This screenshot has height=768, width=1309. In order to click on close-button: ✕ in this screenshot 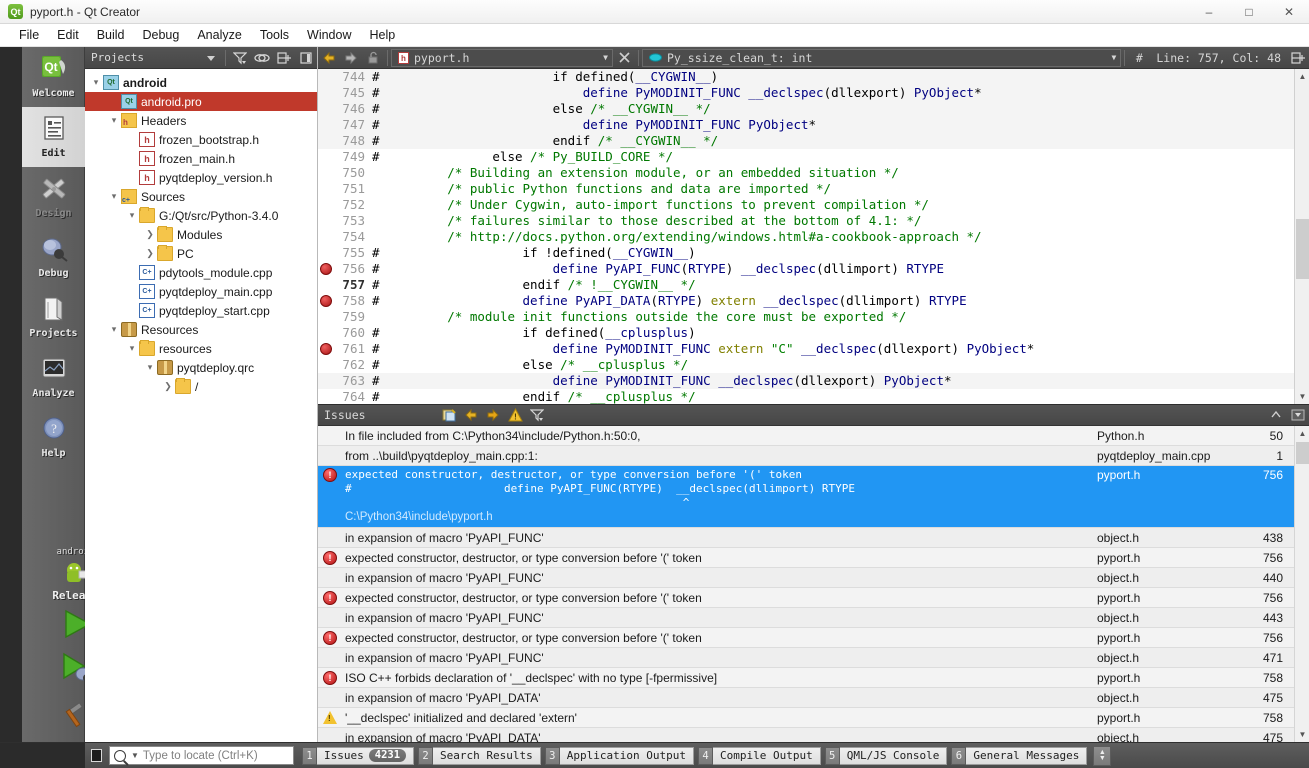, I will do `click(1289, 12)`.